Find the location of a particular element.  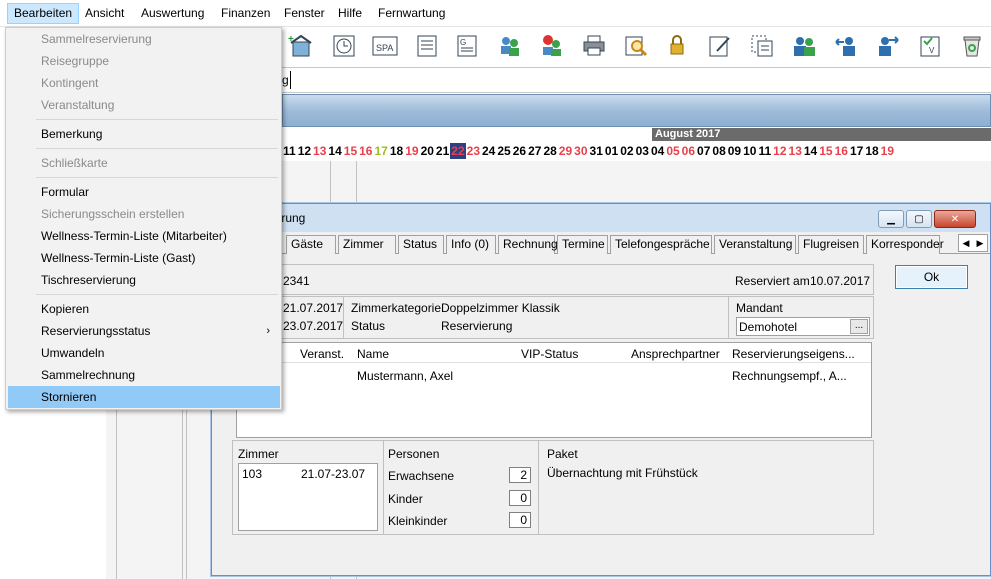

menu-item-wellness-termin-liste-mitarbeiter-: Wellness-Termin-Liste (Mitarbeiter) is located at coordinates (144, 236).